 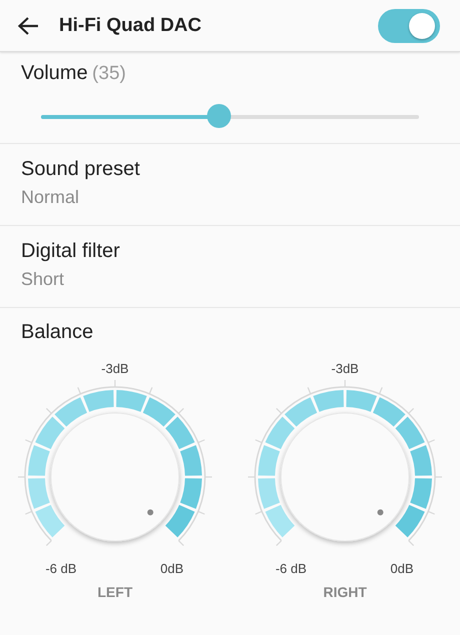 What do you see at coordinates (115, 592) in the screenshot?
I see `channel-label: LEFT` at bounding box center [115, 592].